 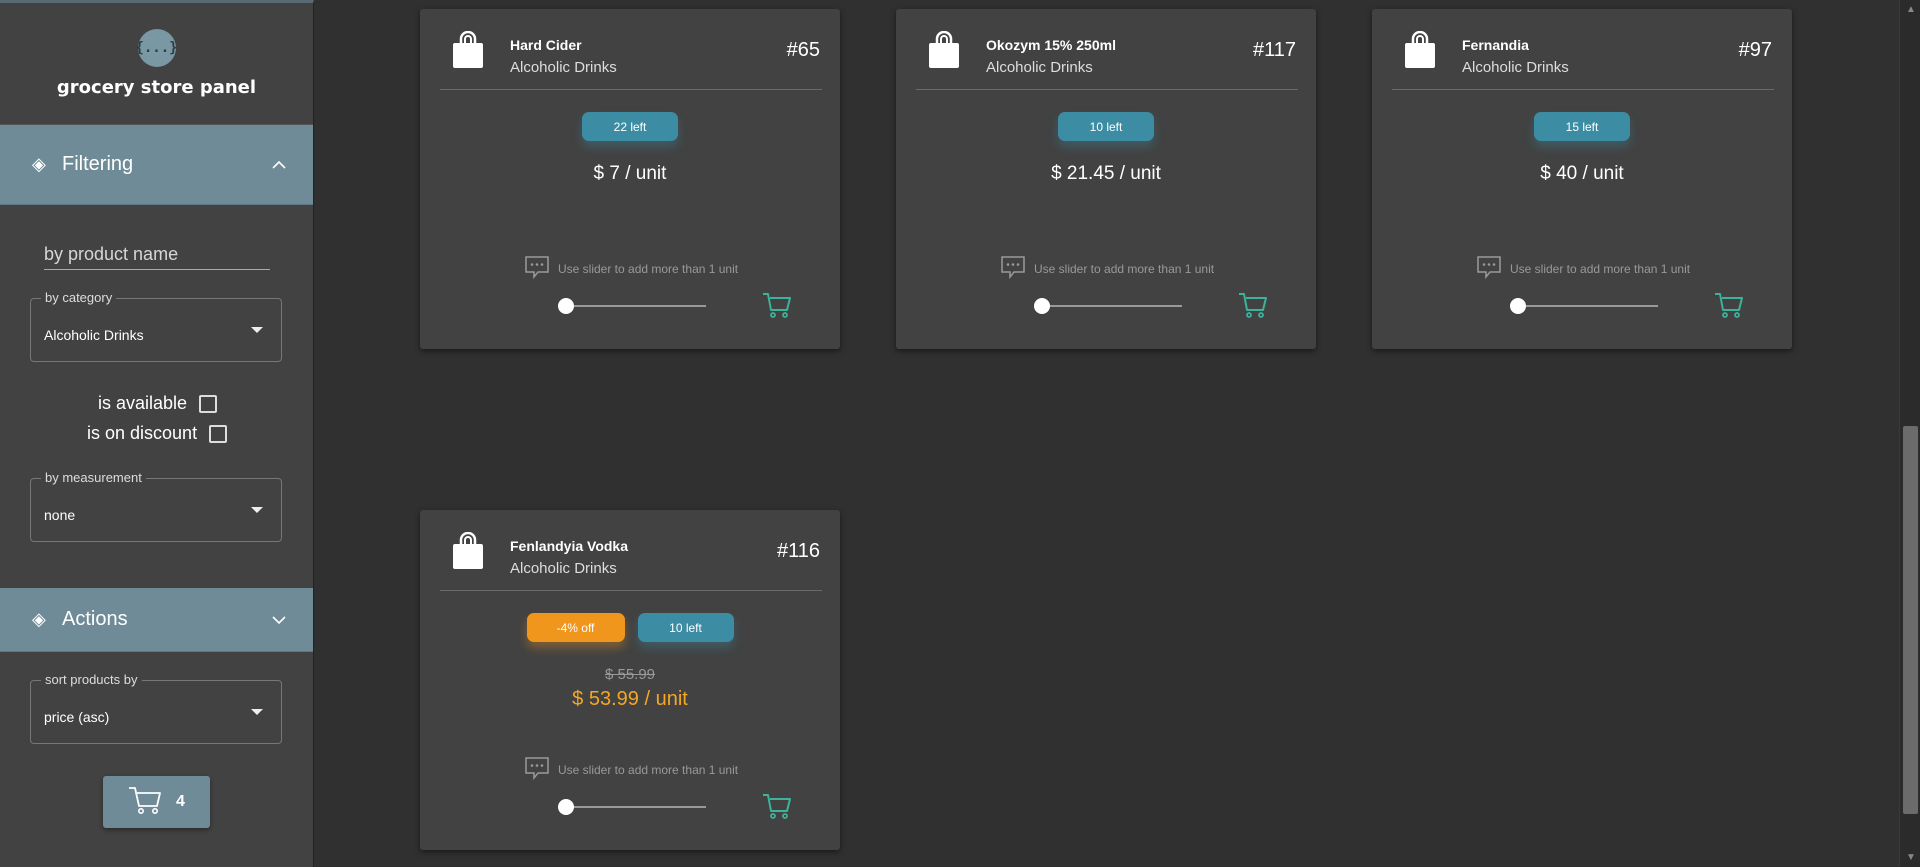 What do you see at coordinates (546, 45) in the screenshot?
I see `product-name: Hard Cider` at bounding box center [546, 45].